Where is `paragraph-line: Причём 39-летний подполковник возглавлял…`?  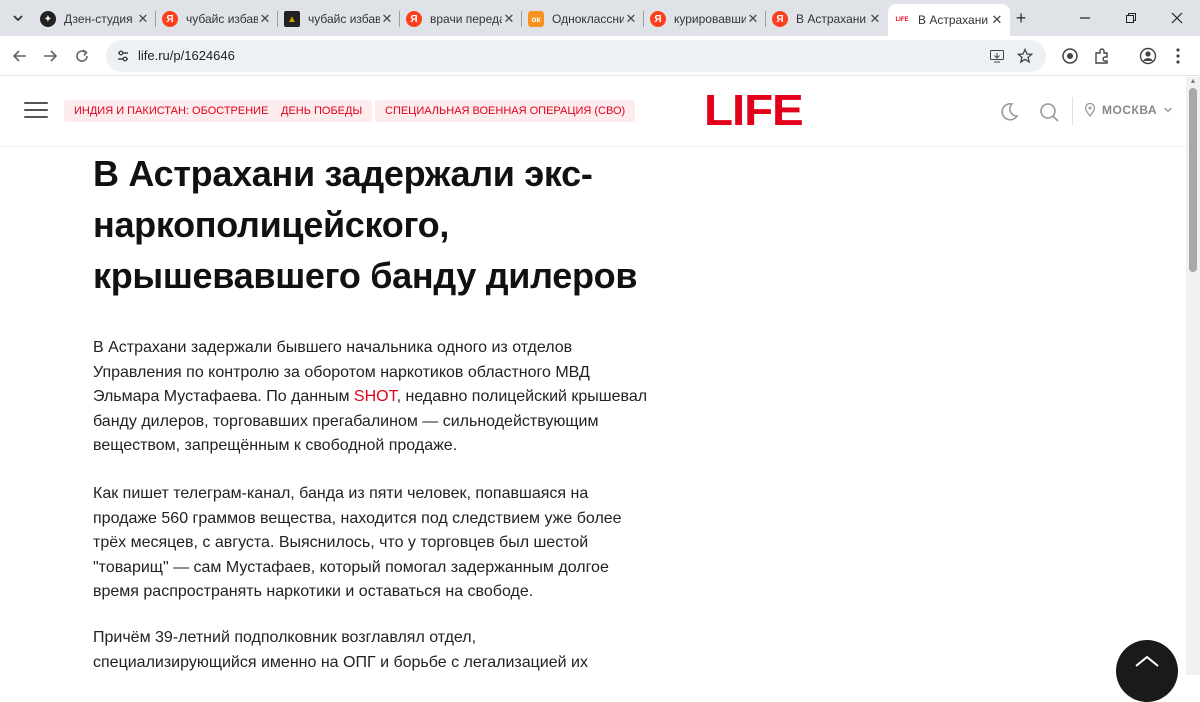 paragraph-line: Причём 39-летний подполковник возглавлял… is located at coordinates (285, 637).